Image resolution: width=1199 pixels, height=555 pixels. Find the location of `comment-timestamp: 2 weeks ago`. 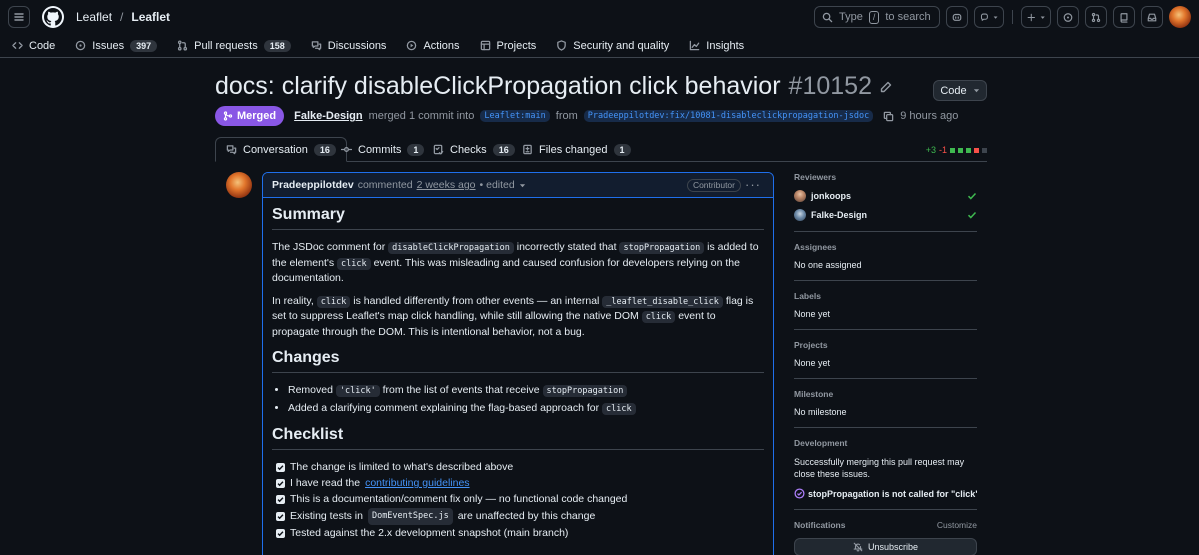

comment-timestamp: 2 weeks ago is located at coordinates (446, 185).